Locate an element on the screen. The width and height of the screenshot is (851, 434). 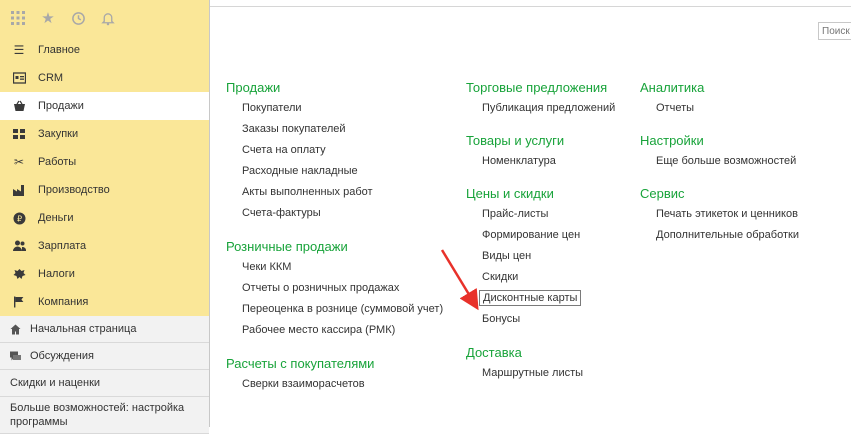
link-route-sheets: Маршрутные листы is located at coordinates (540, 373).